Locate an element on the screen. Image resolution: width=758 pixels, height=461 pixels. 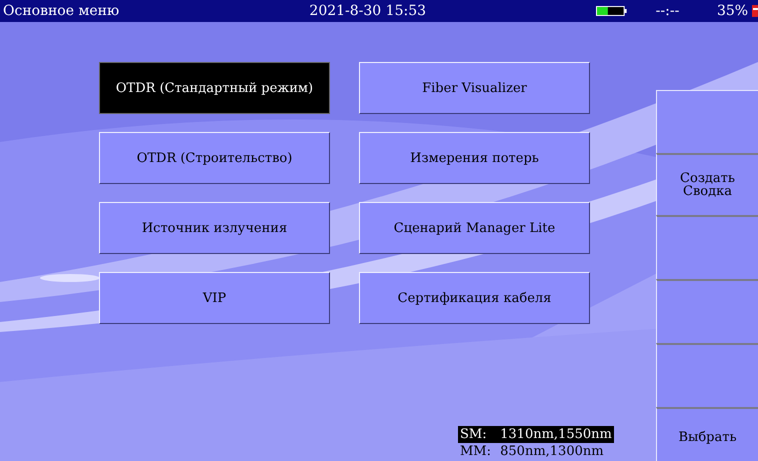
menu-button: Измерения потерь is located at coordinates (474, 158).